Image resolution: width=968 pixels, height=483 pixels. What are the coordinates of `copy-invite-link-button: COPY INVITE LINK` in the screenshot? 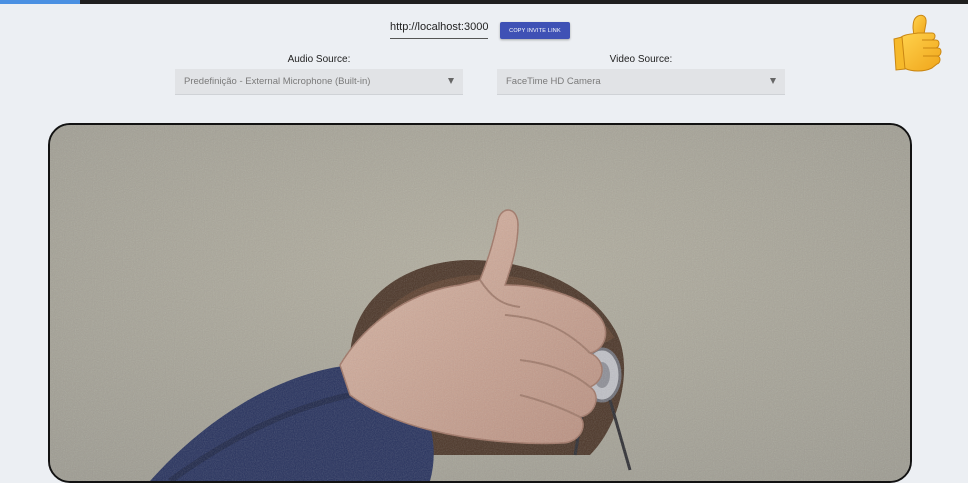 It's located at (535, 30).